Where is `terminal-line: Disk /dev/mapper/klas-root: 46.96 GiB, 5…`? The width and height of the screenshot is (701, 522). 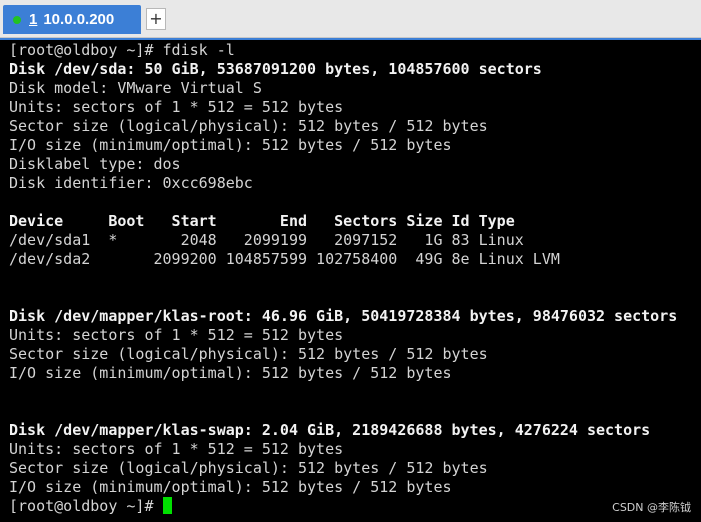
terminal-line: Disk /dev/mapper/klas-root: 46.96 GiB, 5… is located at coordinates (343, 316).